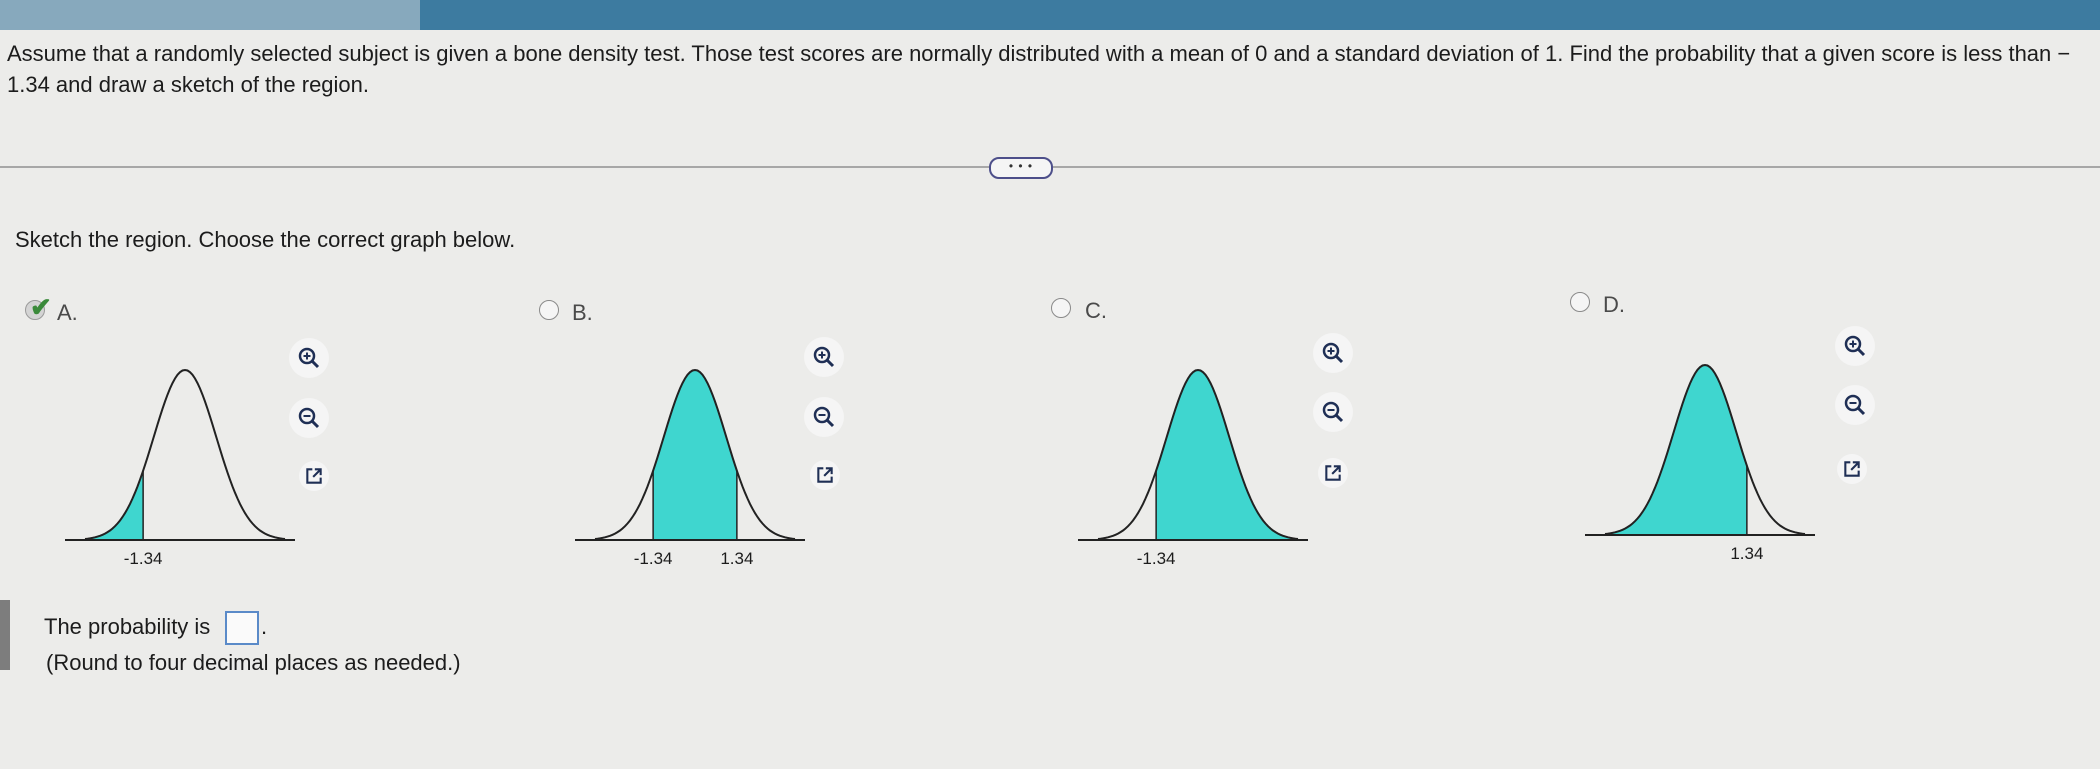 The height and width of the screenshot is (769, 2100). Describe the element at coordinates (185, 454) in the screenshot. I see `normal-curve` at that location.